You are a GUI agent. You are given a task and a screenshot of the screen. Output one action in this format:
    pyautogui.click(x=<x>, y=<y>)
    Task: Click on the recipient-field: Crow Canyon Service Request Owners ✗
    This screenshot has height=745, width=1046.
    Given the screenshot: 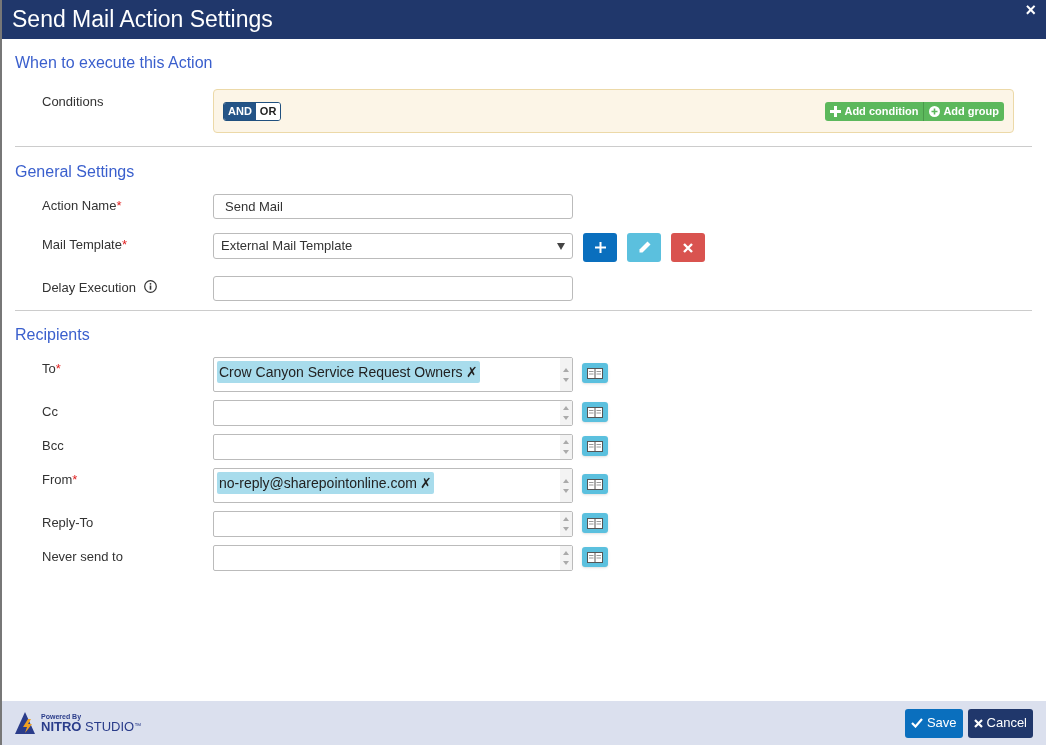 What is the action you would take?
    pyautogui.click(x=393, y=374)
    